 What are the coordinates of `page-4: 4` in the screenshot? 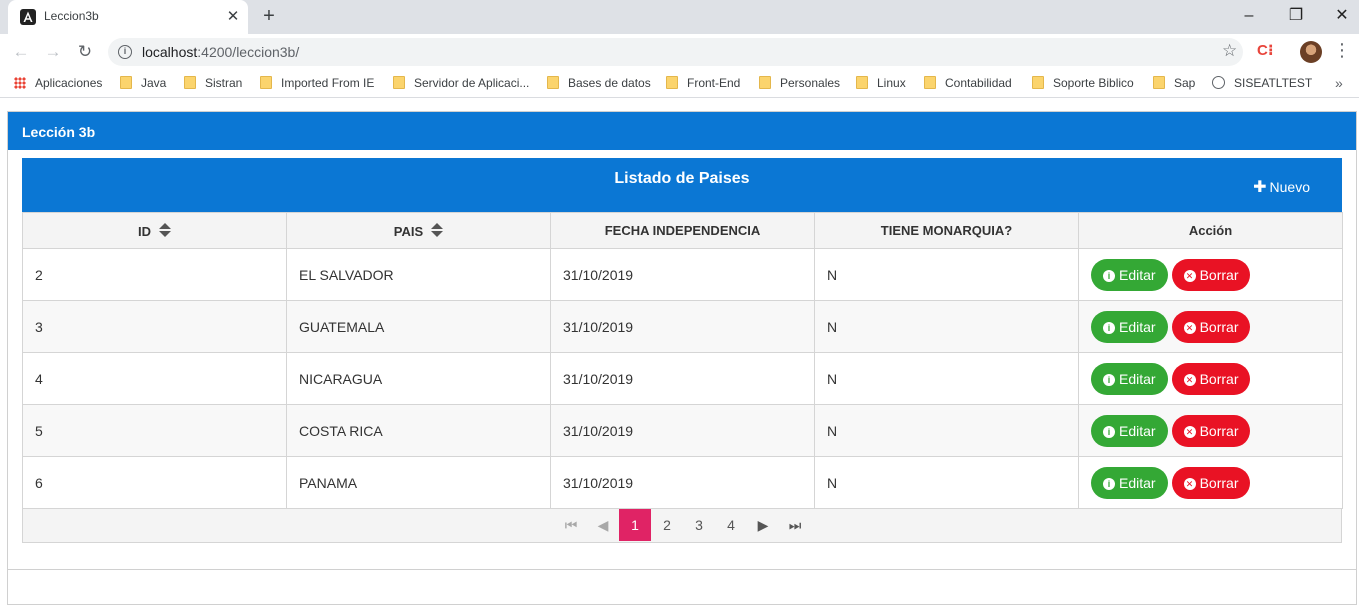 It's located at (731, 525).